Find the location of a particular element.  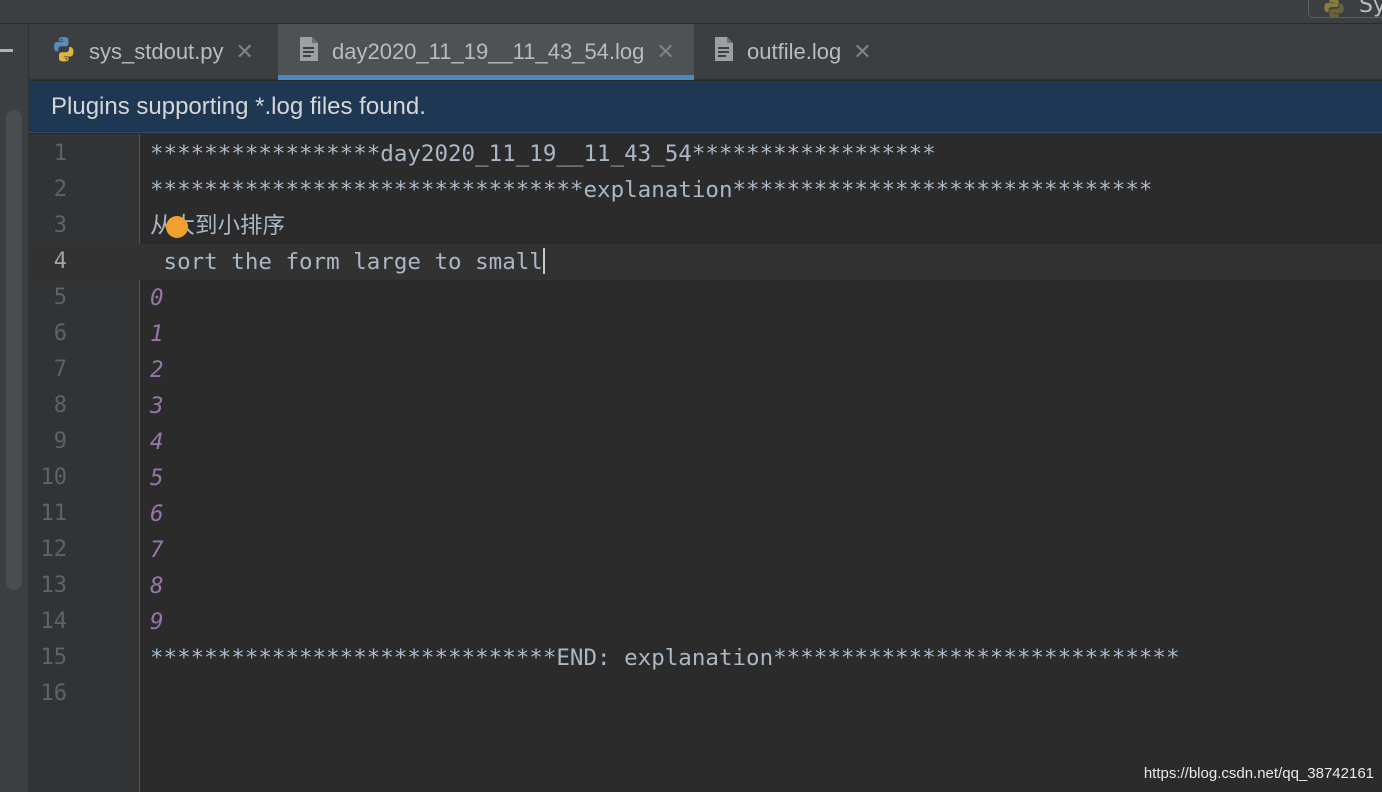

cursor-marker-icon is located at coordinates (177, 227).